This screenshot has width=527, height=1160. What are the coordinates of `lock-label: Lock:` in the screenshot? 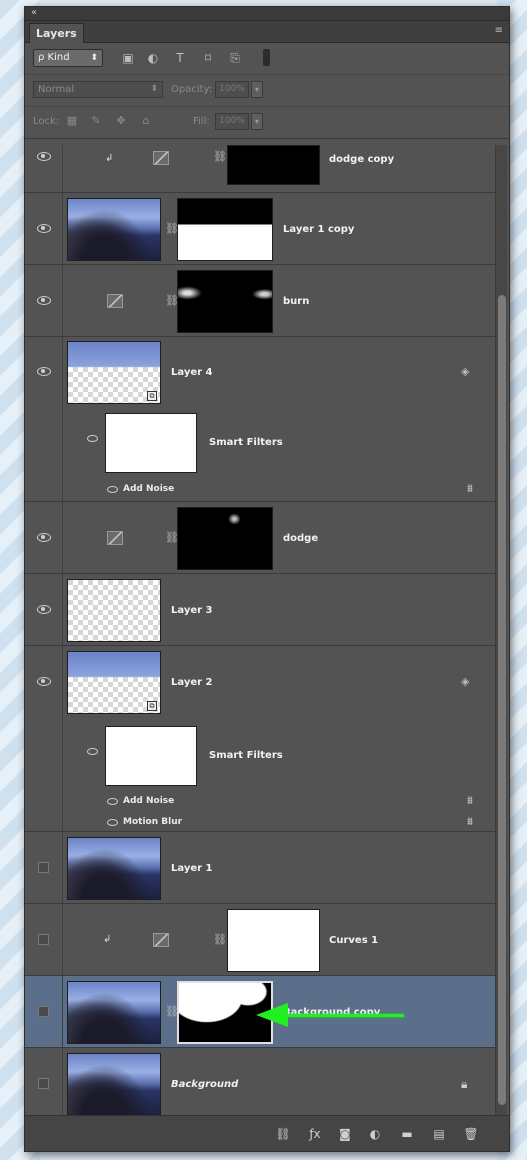 It's located at (46, 121).